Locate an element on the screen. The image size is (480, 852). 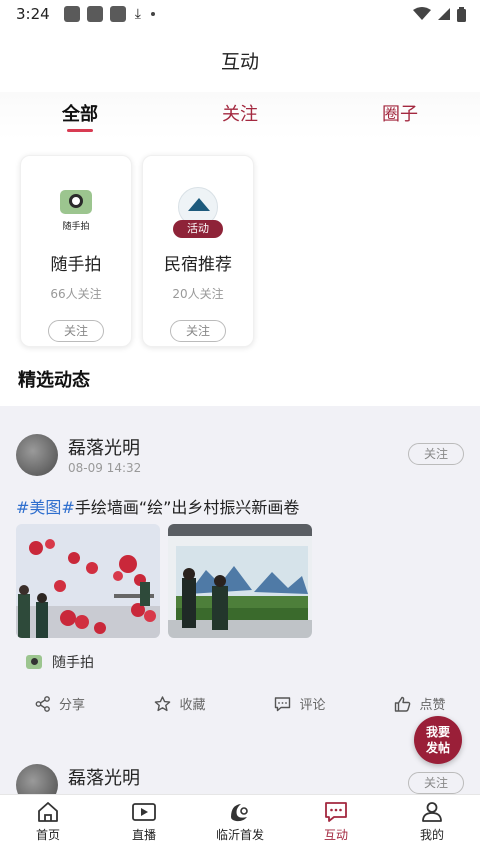
comment-label: 评论 is located at coordinates (312, 705).